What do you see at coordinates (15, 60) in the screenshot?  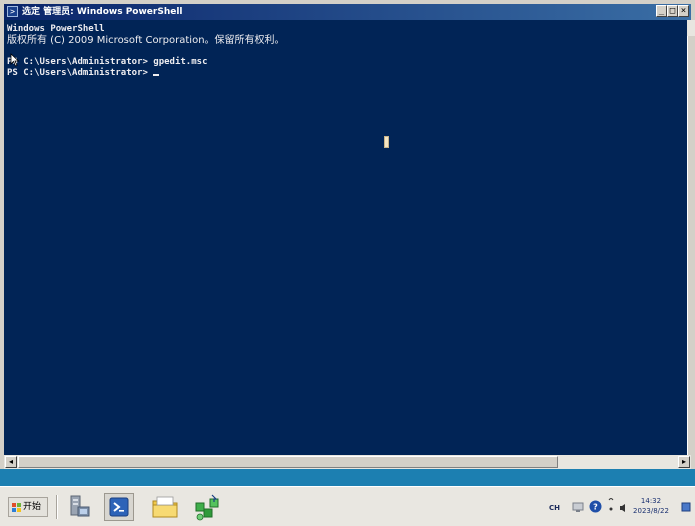 I see `mouse-pointer-icon` at bounding box center [15, 60].